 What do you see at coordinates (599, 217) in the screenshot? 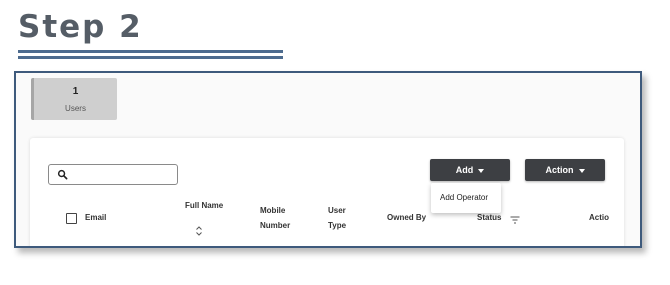
I see `column-header-actions: Actio` at bounding box center [599, 217].